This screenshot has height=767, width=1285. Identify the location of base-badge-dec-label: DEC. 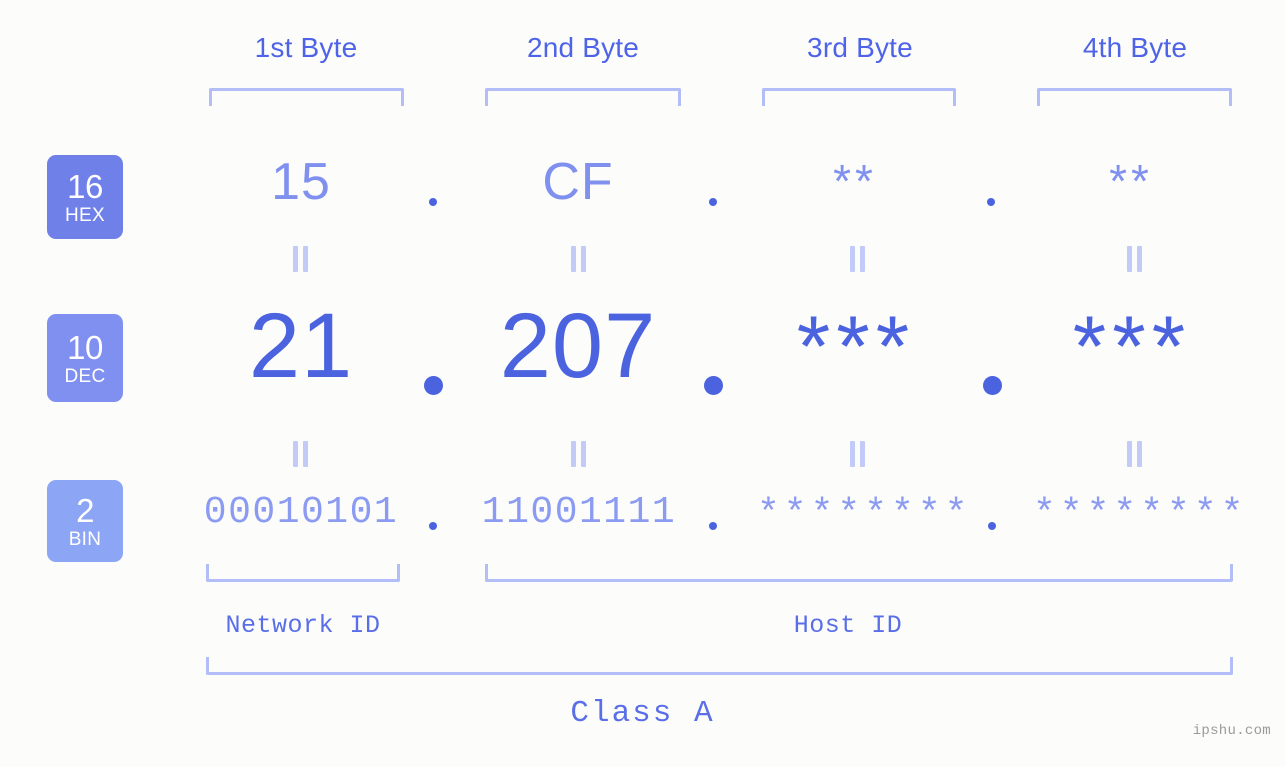
(85, 376).